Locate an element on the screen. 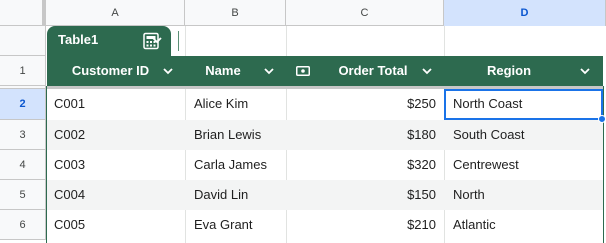  row-header-3: 3 is located at coordinates (23, 135).